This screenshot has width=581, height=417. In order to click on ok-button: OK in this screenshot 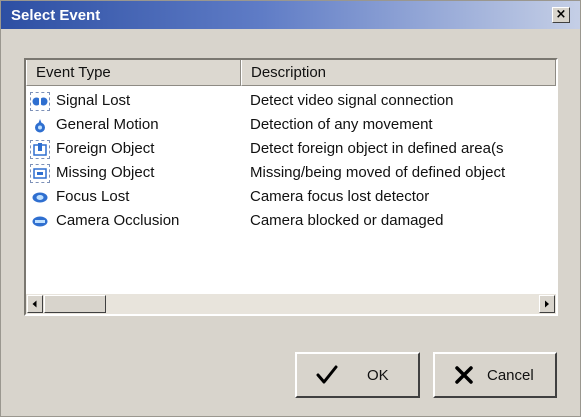, I will do `click(357, 375)`.